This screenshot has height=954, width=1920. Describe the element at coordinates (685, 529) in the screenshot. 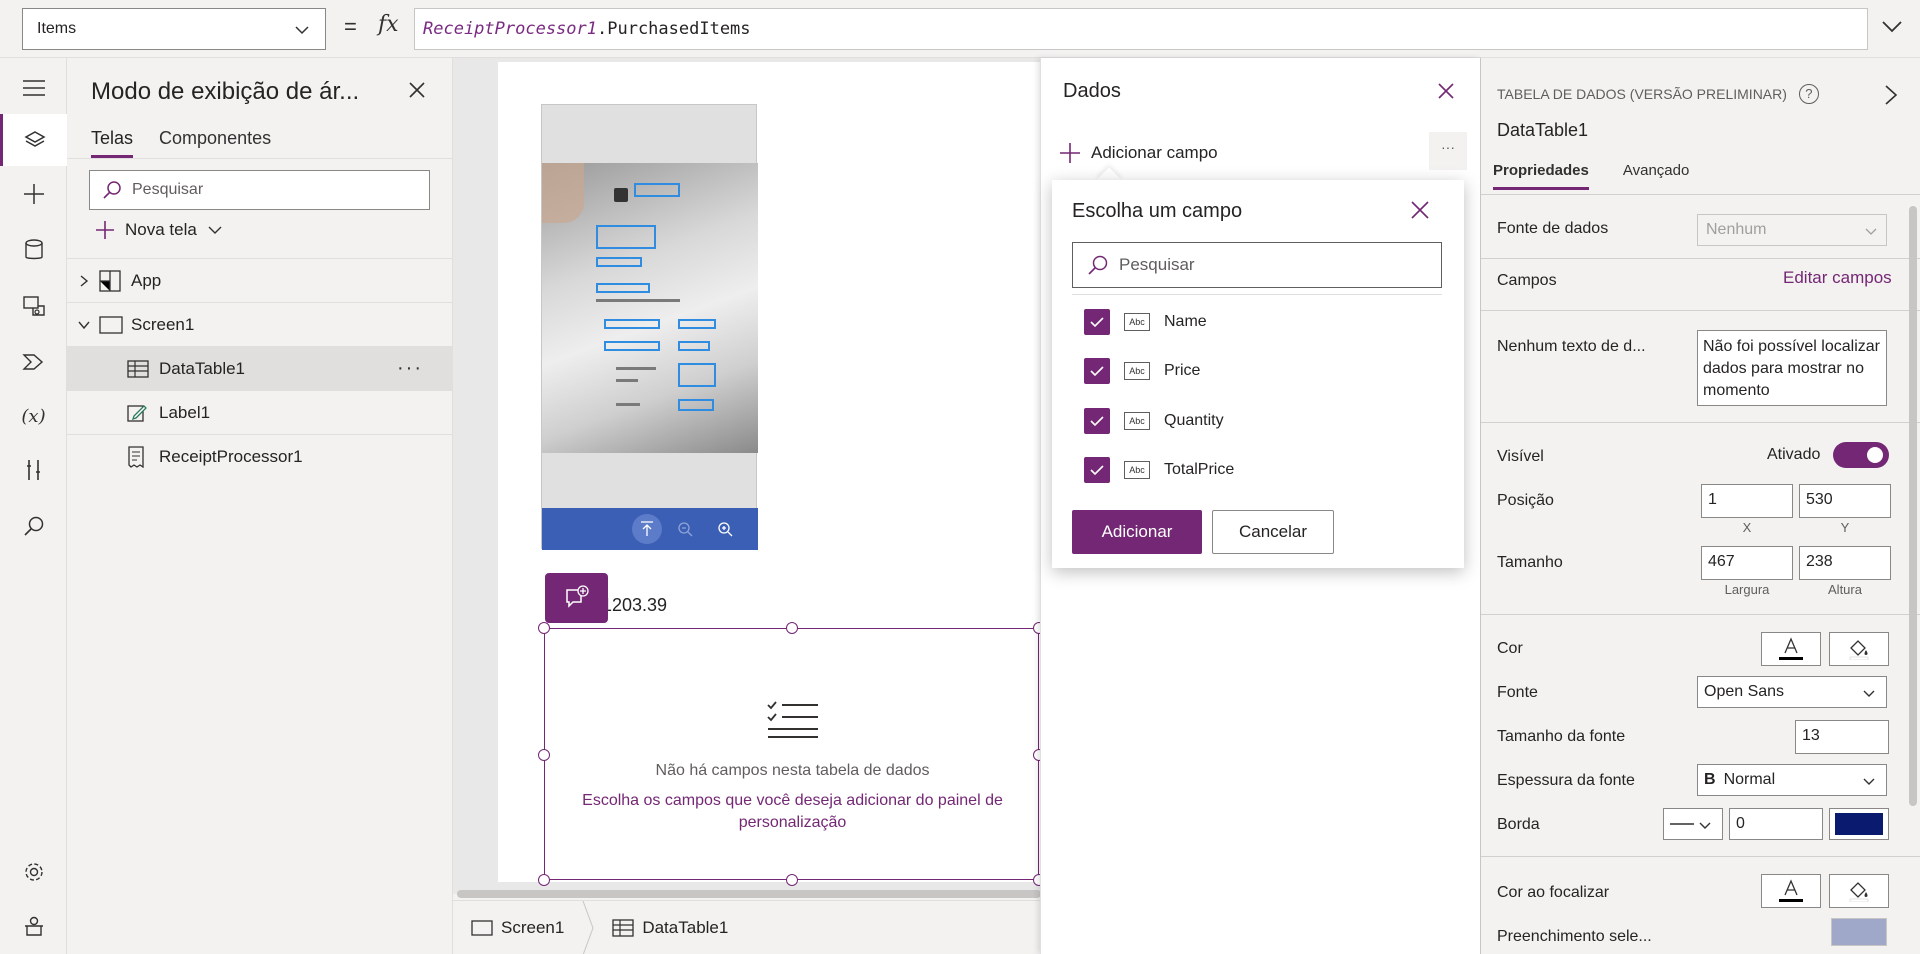

I see `zoom-out-button` at that location.